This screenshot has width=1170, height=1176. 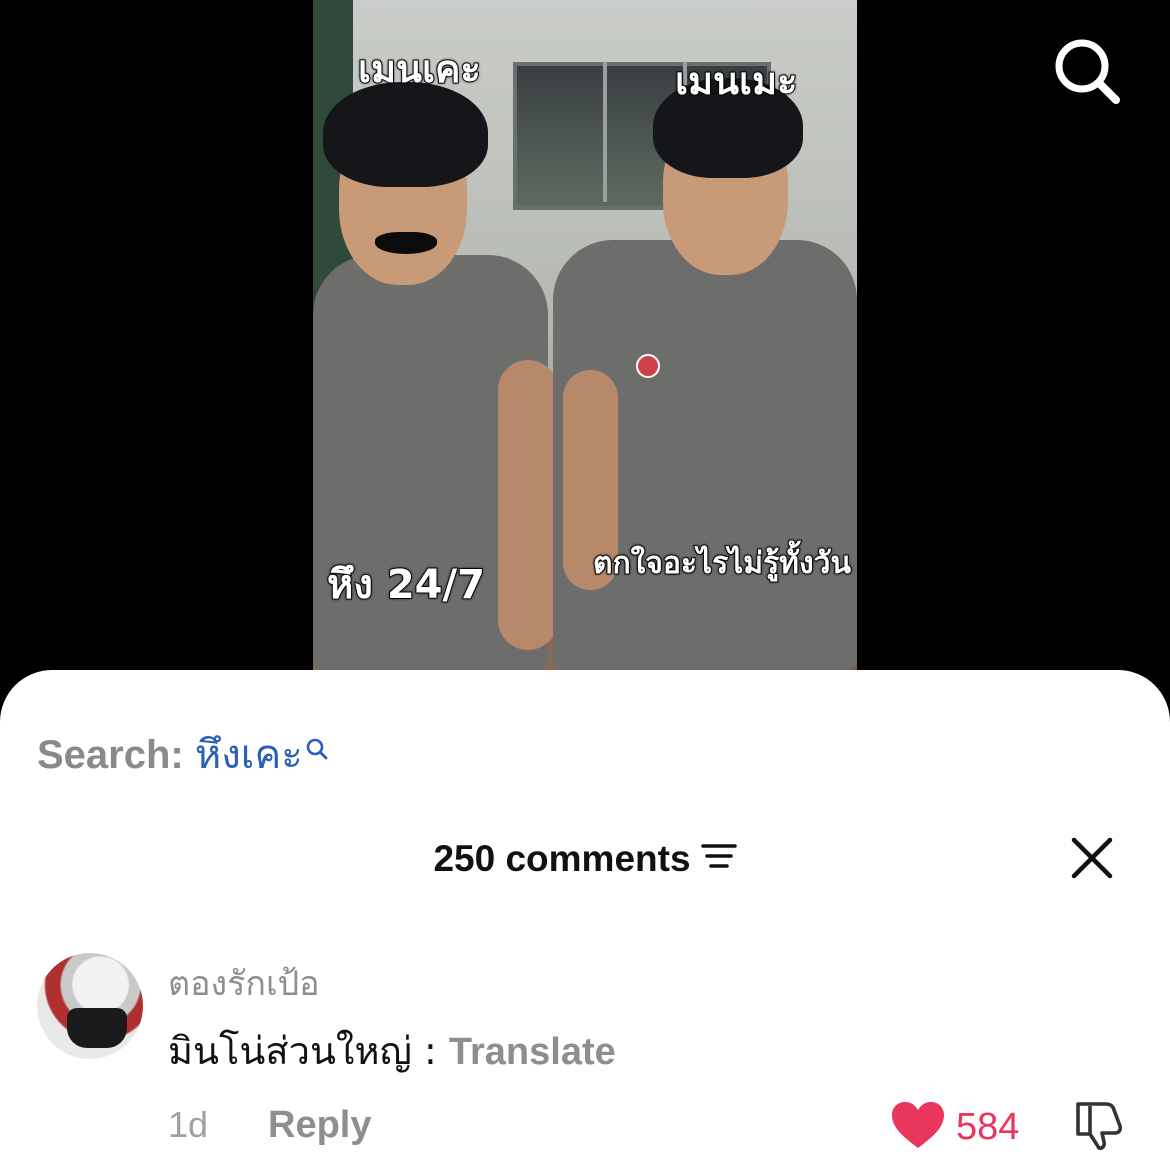 What do you see at coordinates (90, 1006) in the screenshot?
I see `avatar` at bounding box center [90, 1006].